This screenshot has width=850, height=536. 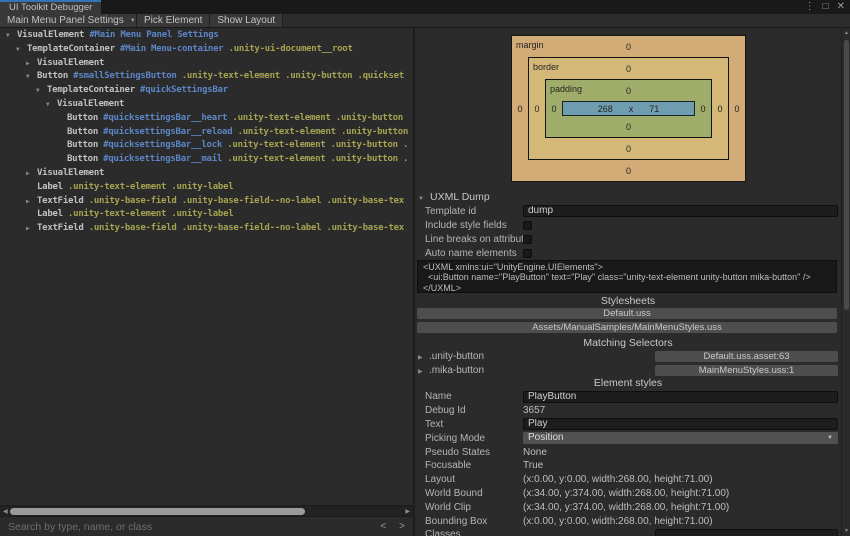 I want to click on chevron-down-icon: ▼, so click(x=132, y=20).